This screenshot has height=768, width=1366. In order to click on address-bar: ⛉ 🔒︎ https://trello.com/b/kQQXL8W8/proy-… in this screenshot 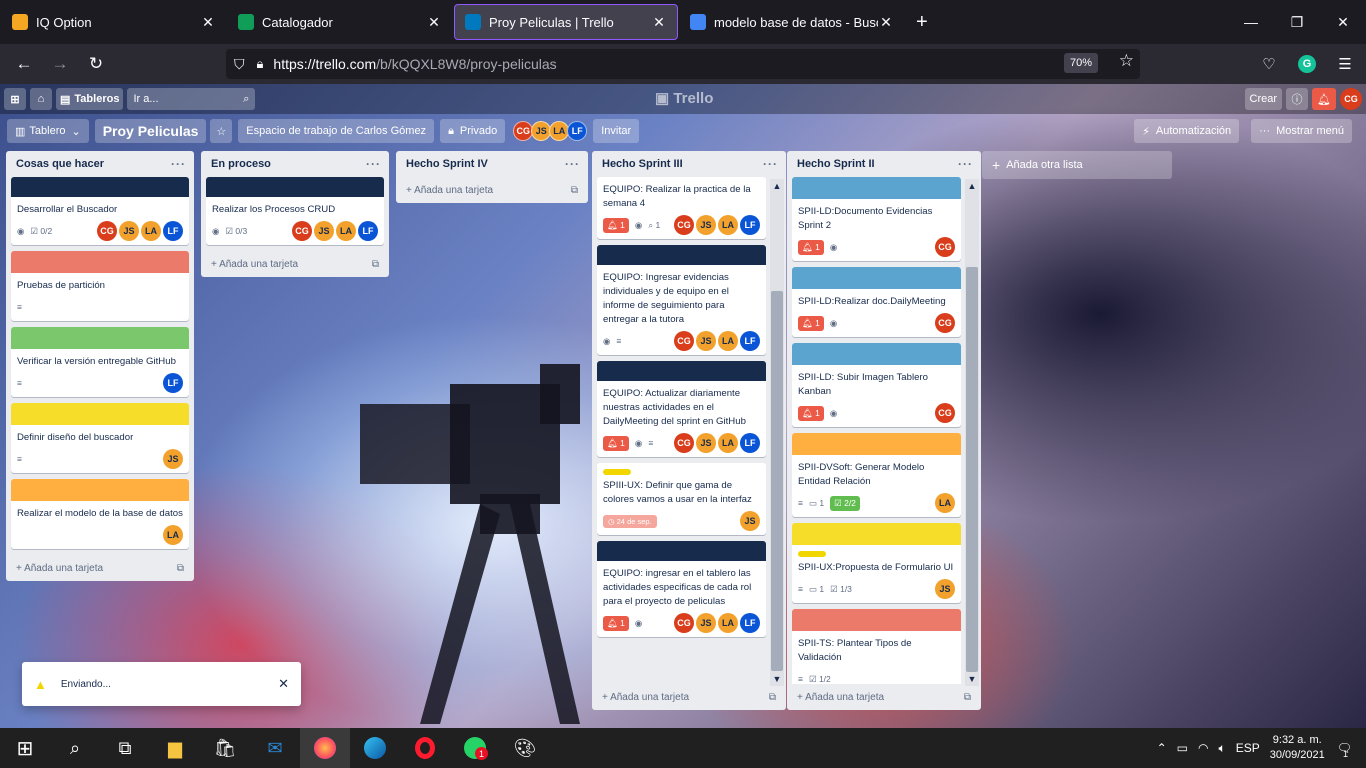, I will do `click(683, 64)`.